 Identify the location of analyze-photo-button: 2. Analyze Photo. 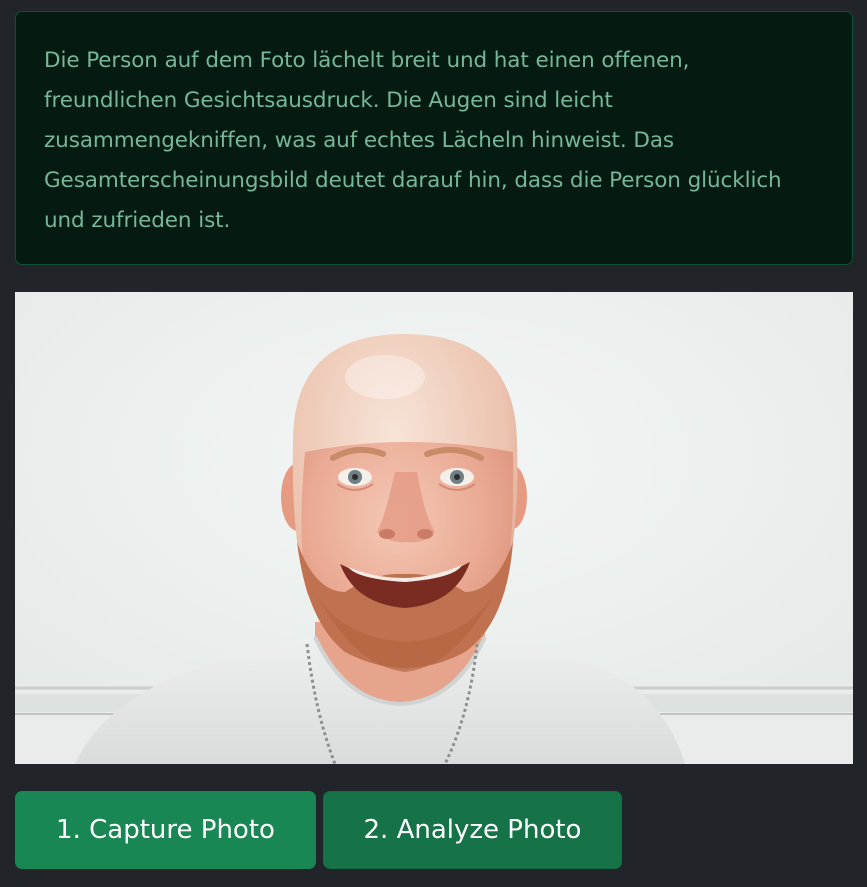
(472, 830).